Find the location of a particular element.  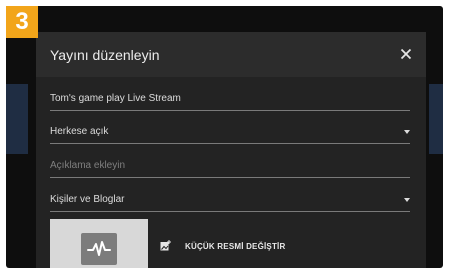

privacy-value: Herkese açık is located at coordinates (79, 131).